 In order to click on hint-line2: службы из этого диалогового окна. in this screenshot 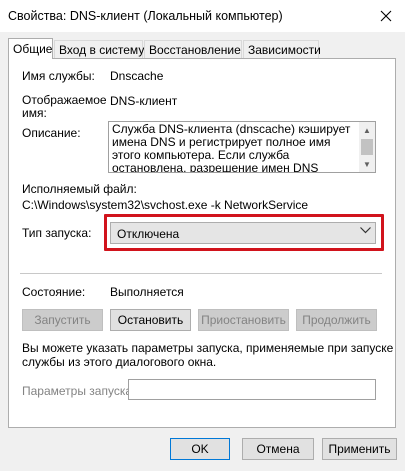, I will do `click(119, 362)`.